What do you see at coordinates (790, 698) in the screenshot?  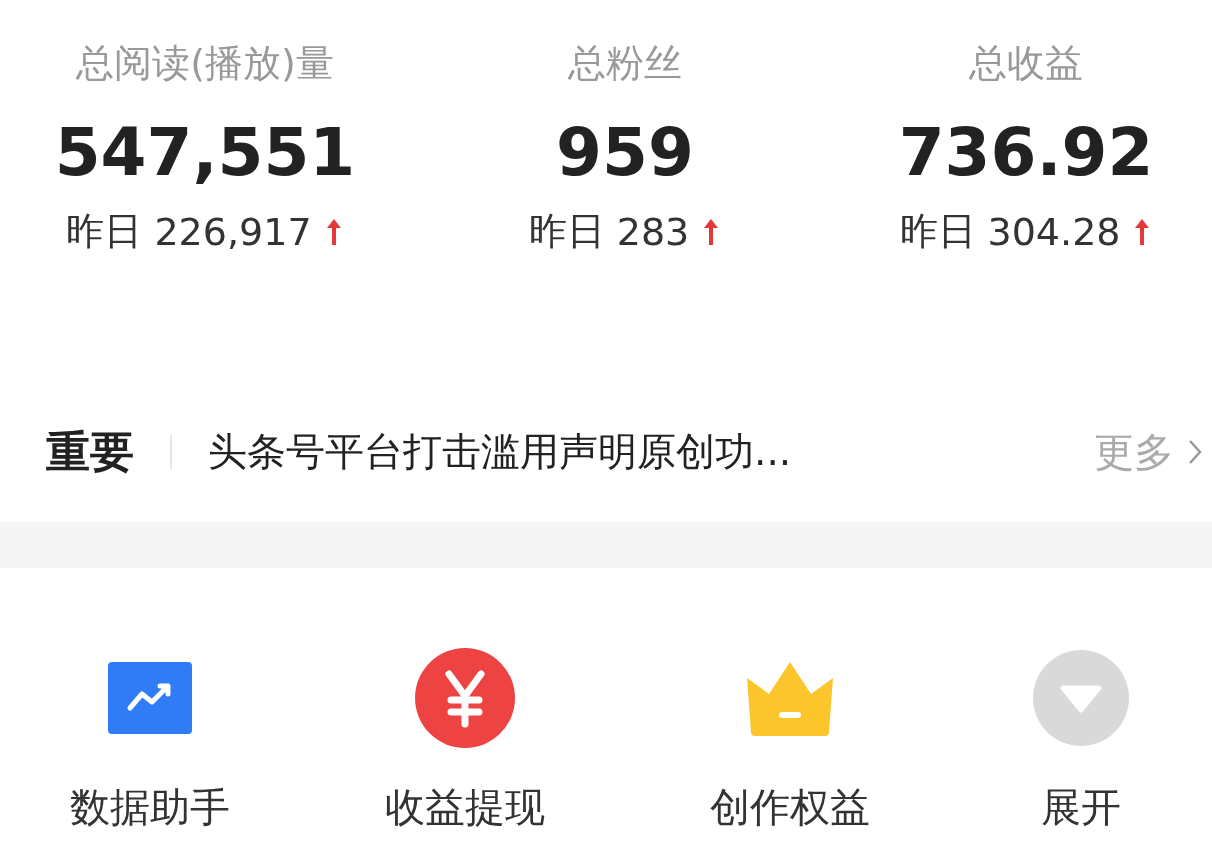 I see `crown-icon` at bounding box center [790, 698].